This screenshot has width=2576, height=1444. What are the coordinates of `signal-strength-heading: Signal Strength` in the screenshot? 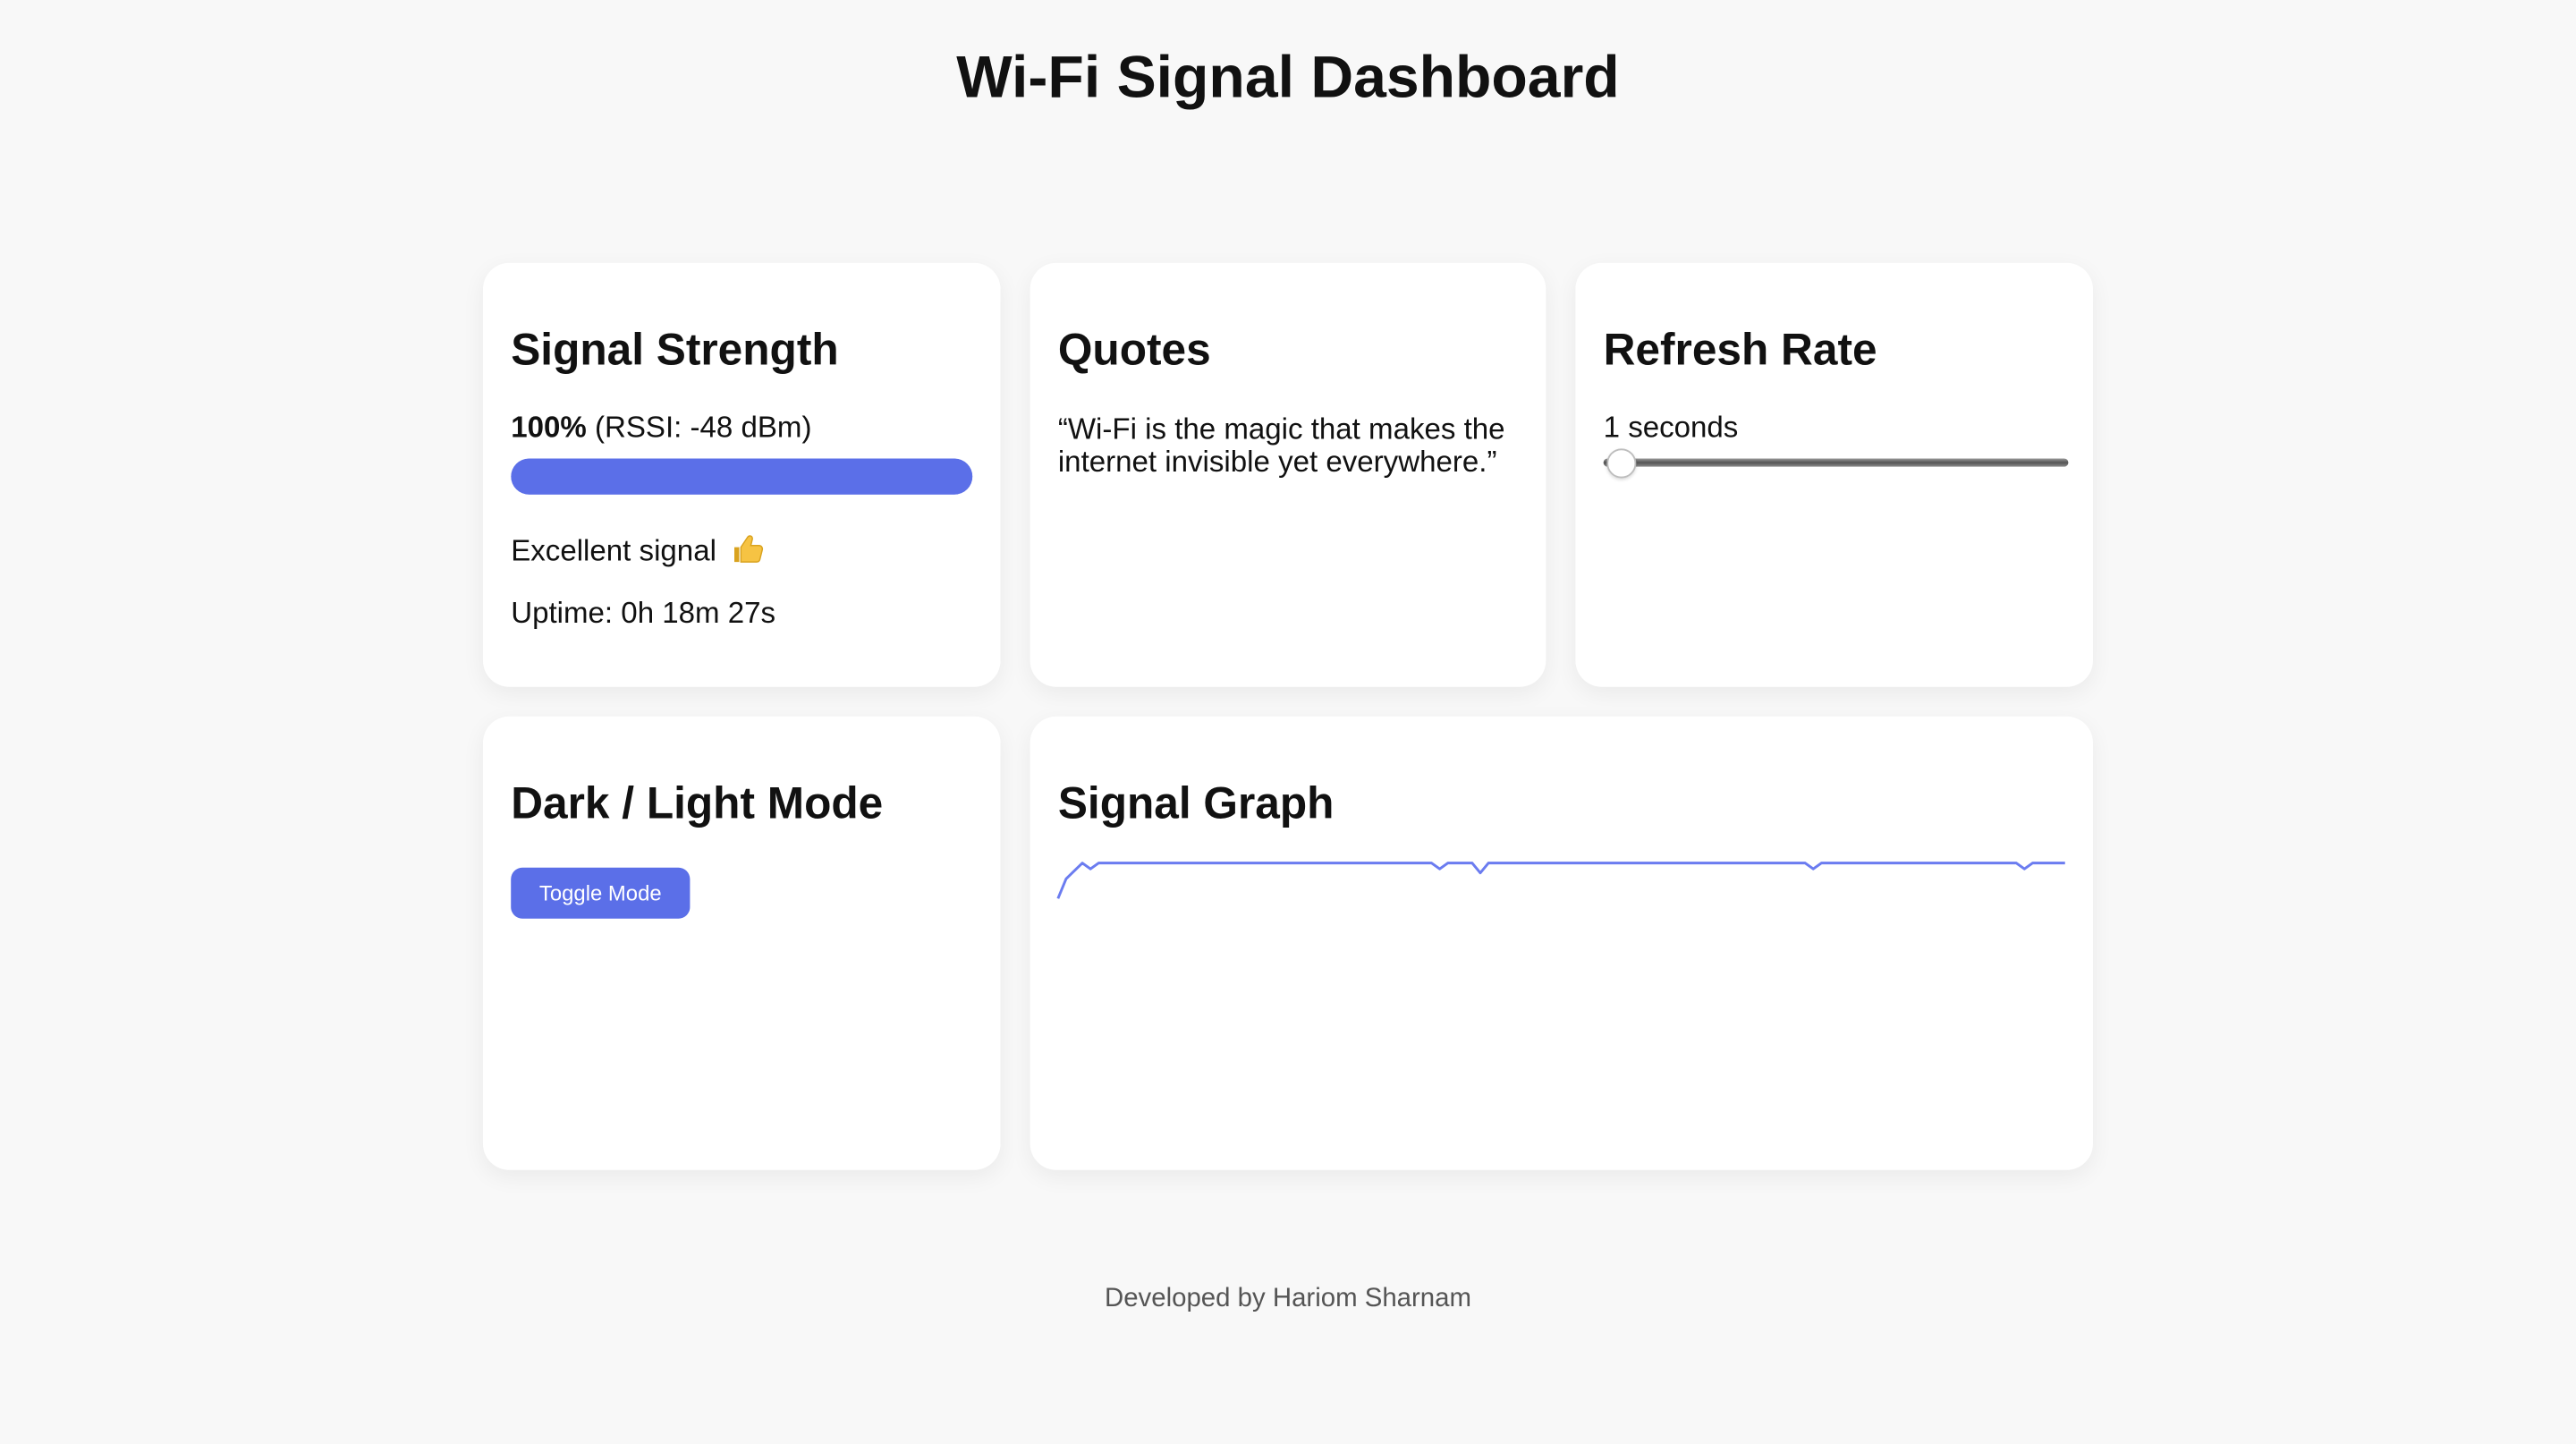 It's located at (675, 350).